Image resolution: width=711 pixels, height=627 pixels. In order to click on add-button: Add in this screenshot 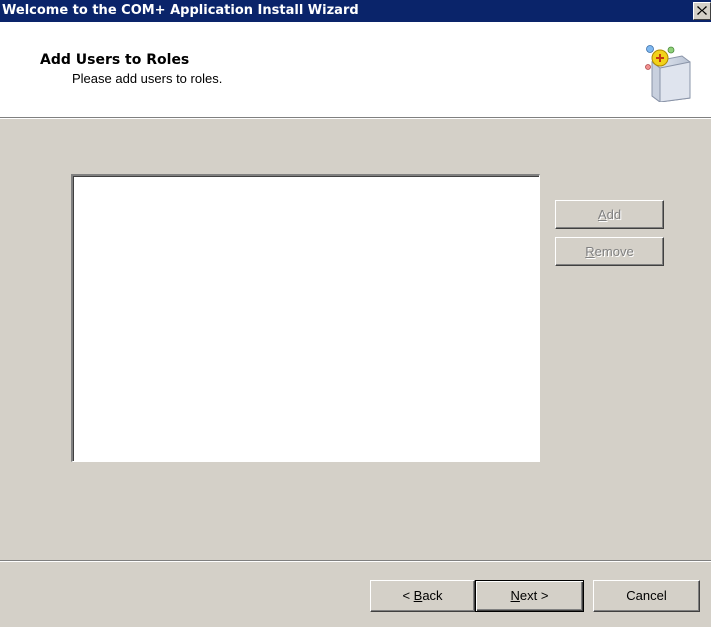, I will do `click(609, 214)`.